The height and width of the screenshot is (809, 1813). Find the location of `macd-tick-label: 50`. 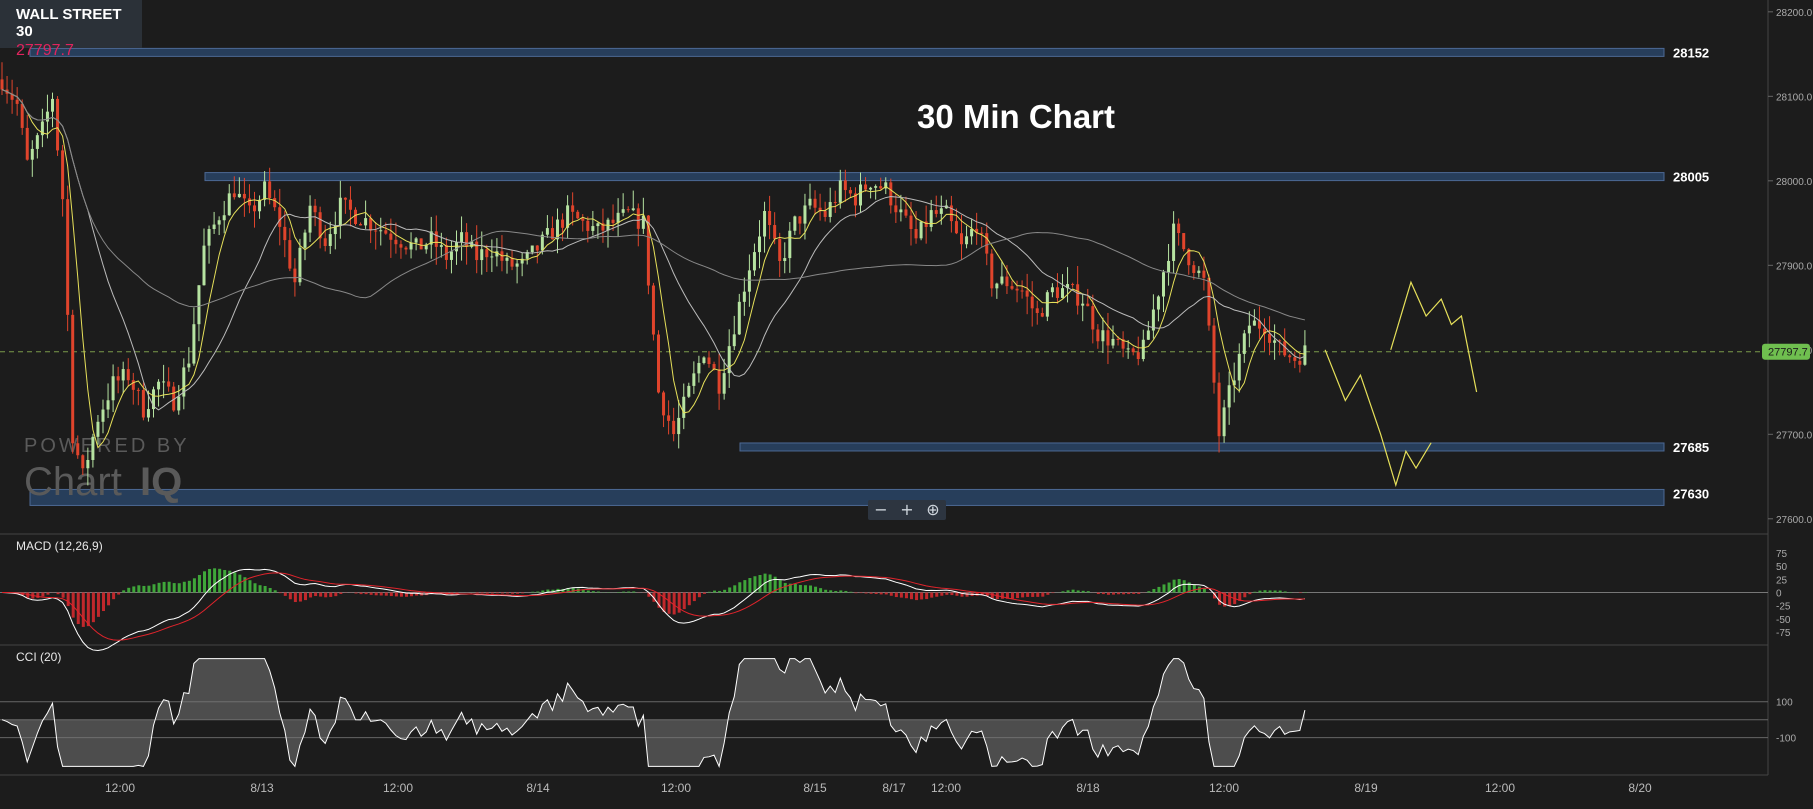

macd-tick-label: 50 is located at coordinates (1782, 567).